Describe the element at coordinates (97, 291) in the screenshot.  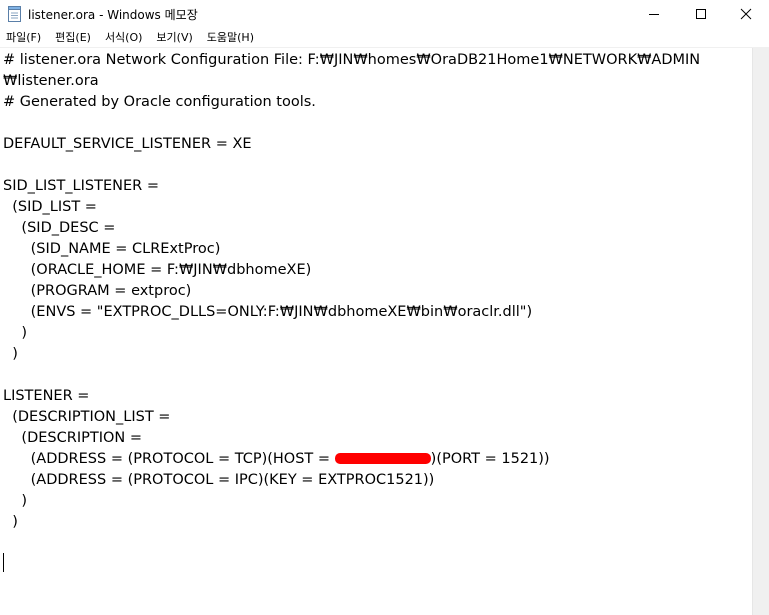
I see `text-line: (PROGRAM = extproc)` at that location.